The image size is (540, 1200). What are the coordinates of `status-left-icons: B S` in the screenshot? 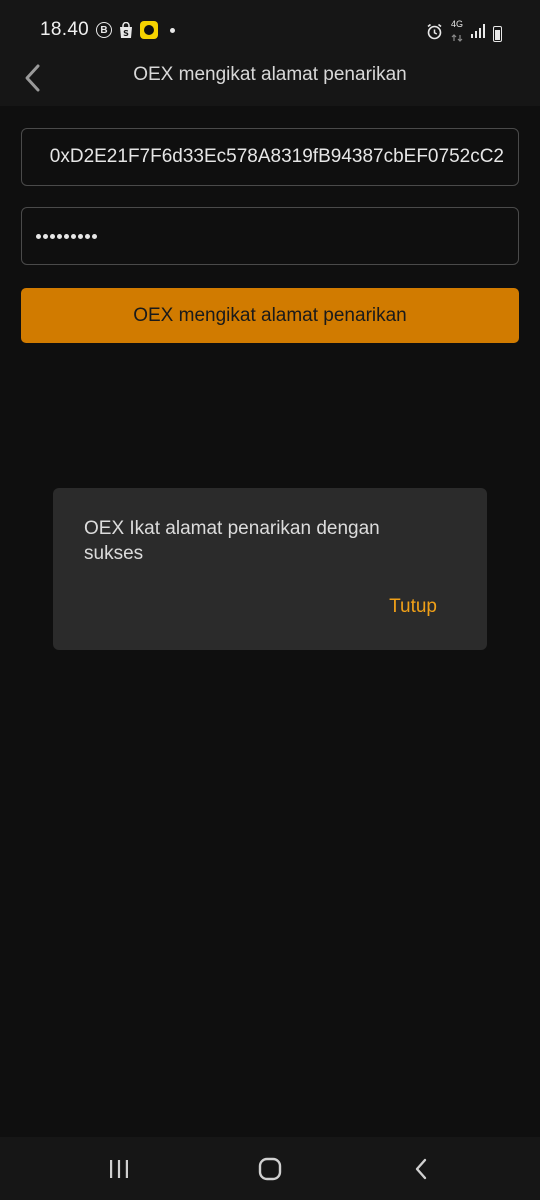 It's located at (135, 30).